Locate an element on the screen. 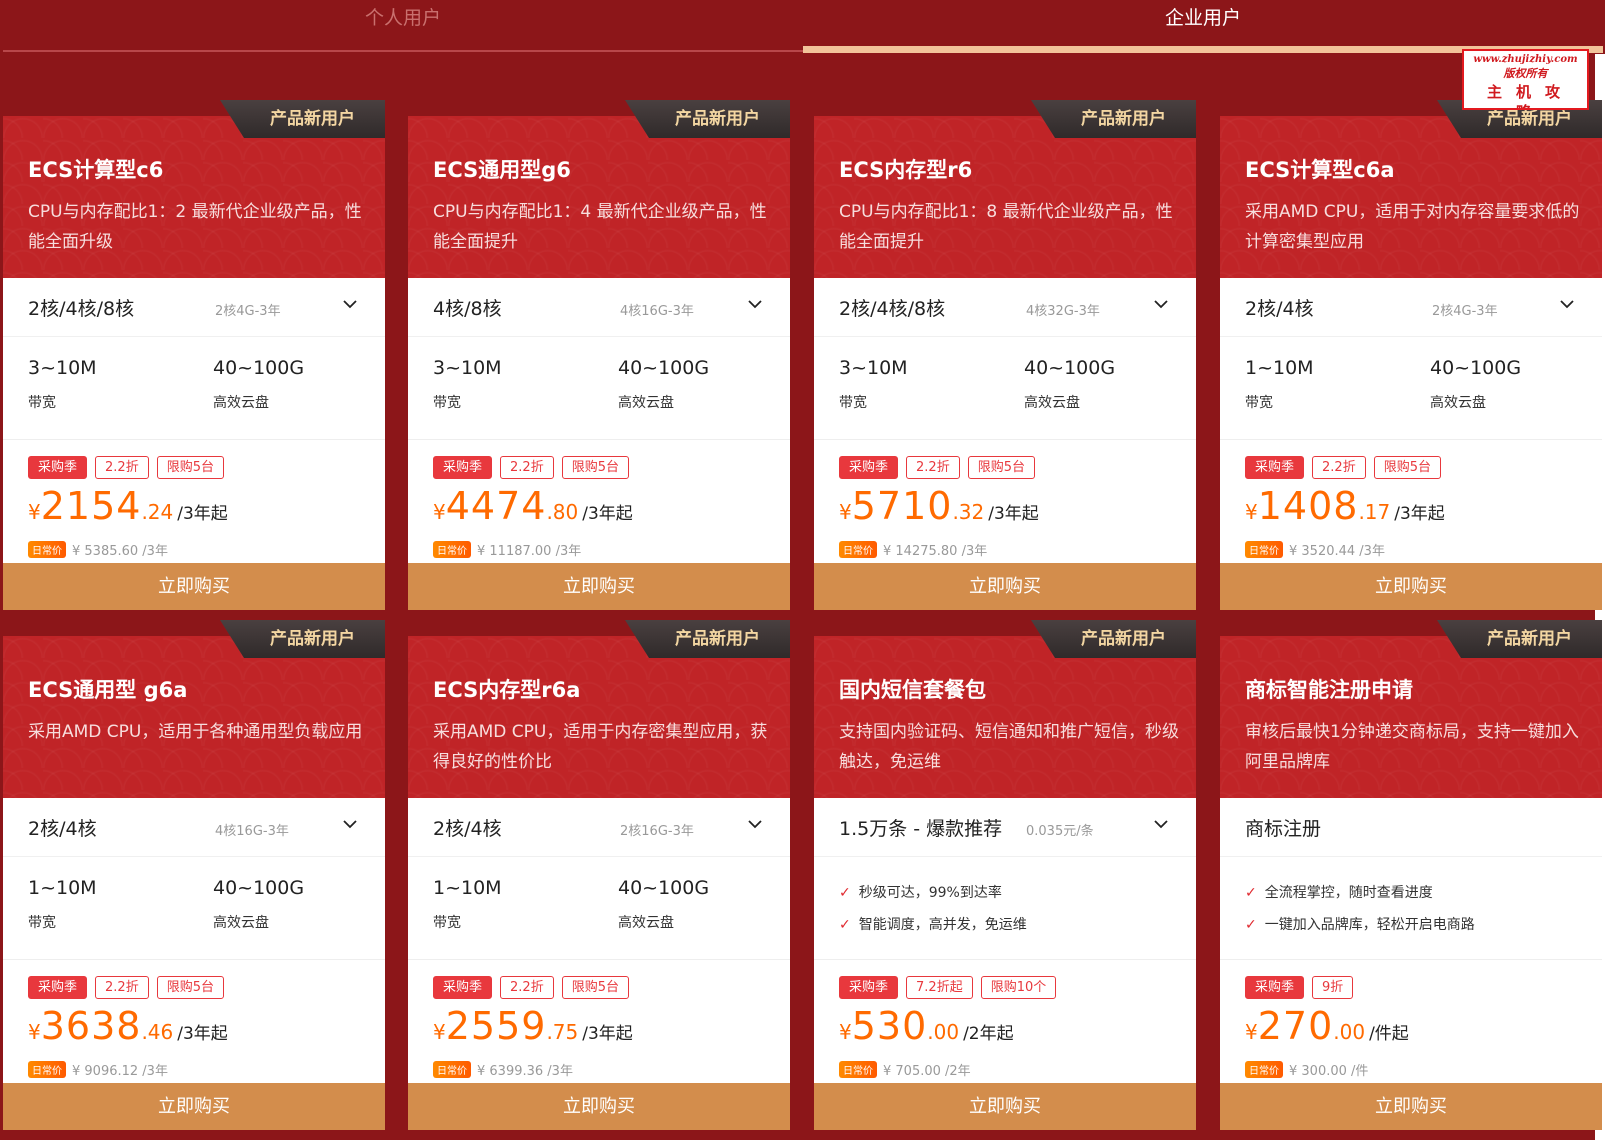  tab-enterprise: 企业用户 is located at coordinates (1203, 25).